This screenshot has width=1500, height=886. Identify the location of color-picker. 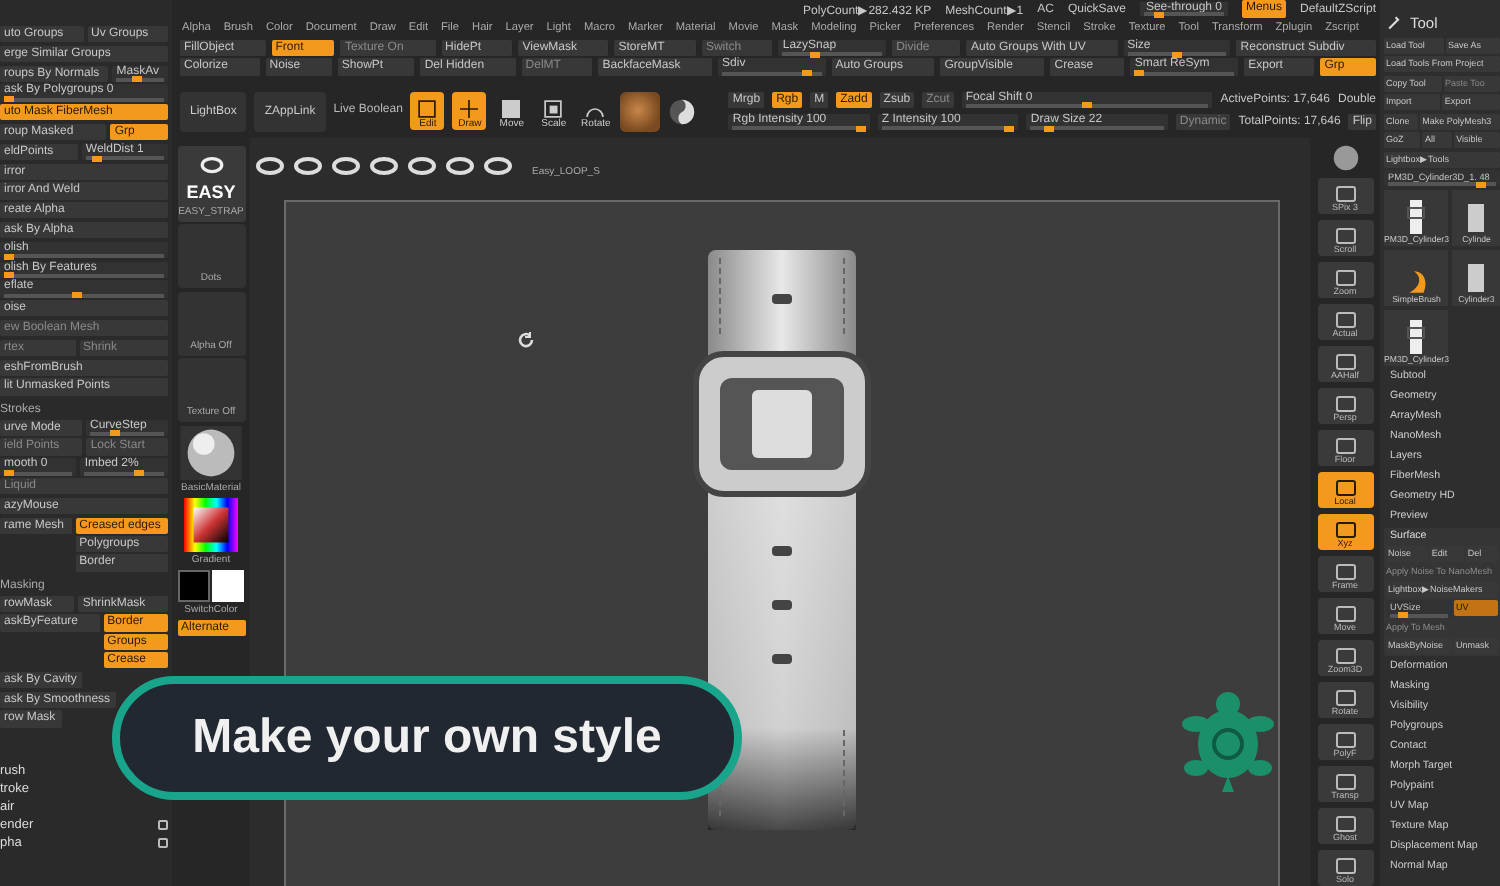
(211, 524).